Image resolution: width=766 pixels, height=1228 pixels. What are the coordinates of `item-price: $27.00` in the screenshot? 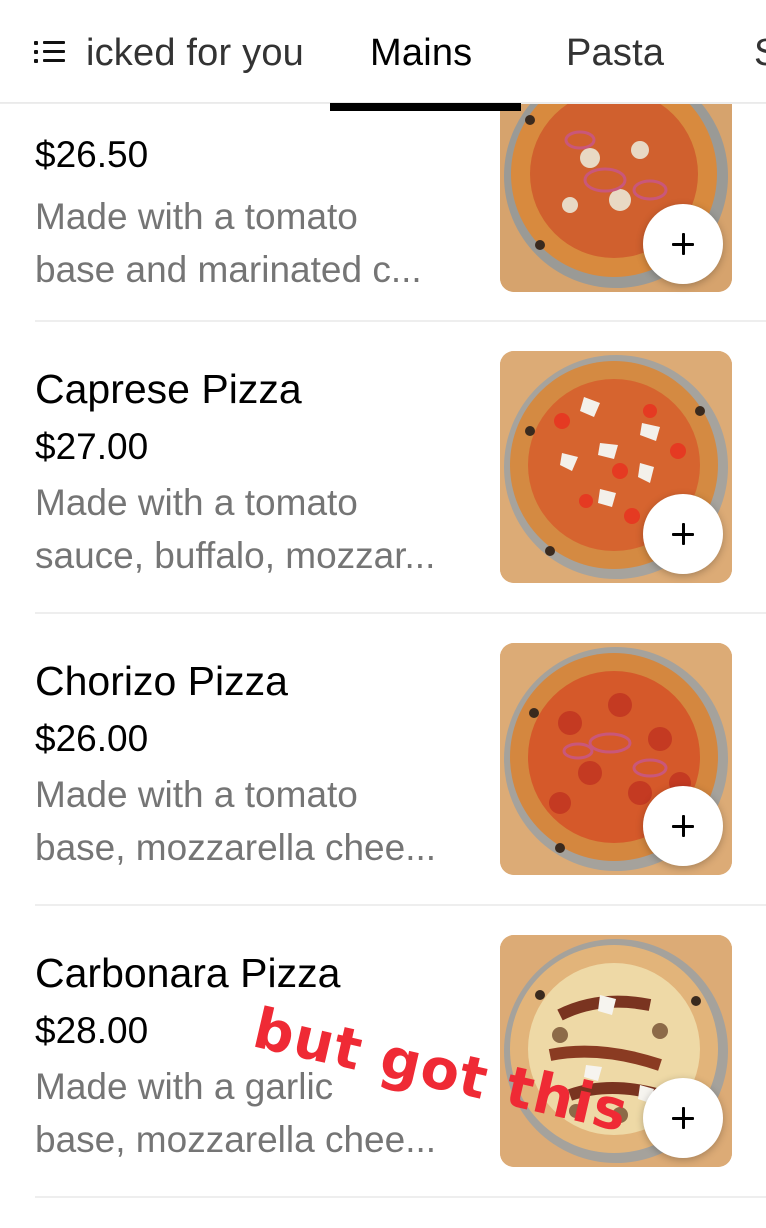 It's located at (92, 446).